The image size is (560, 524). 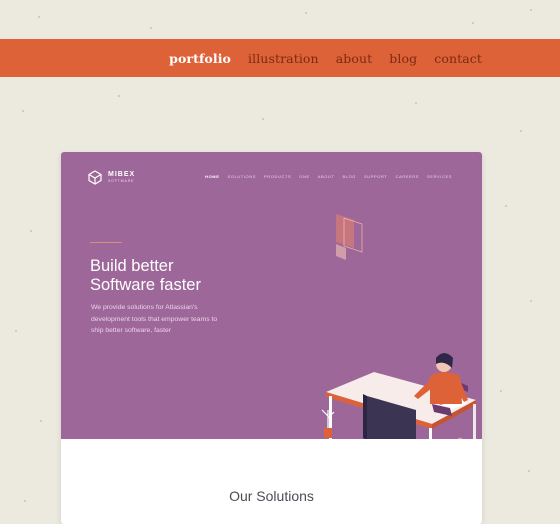 What do you see at coordinates (122, 174) in the screenshot?
I see `brand-name: MIBEX` at bounding box center [122, 174].